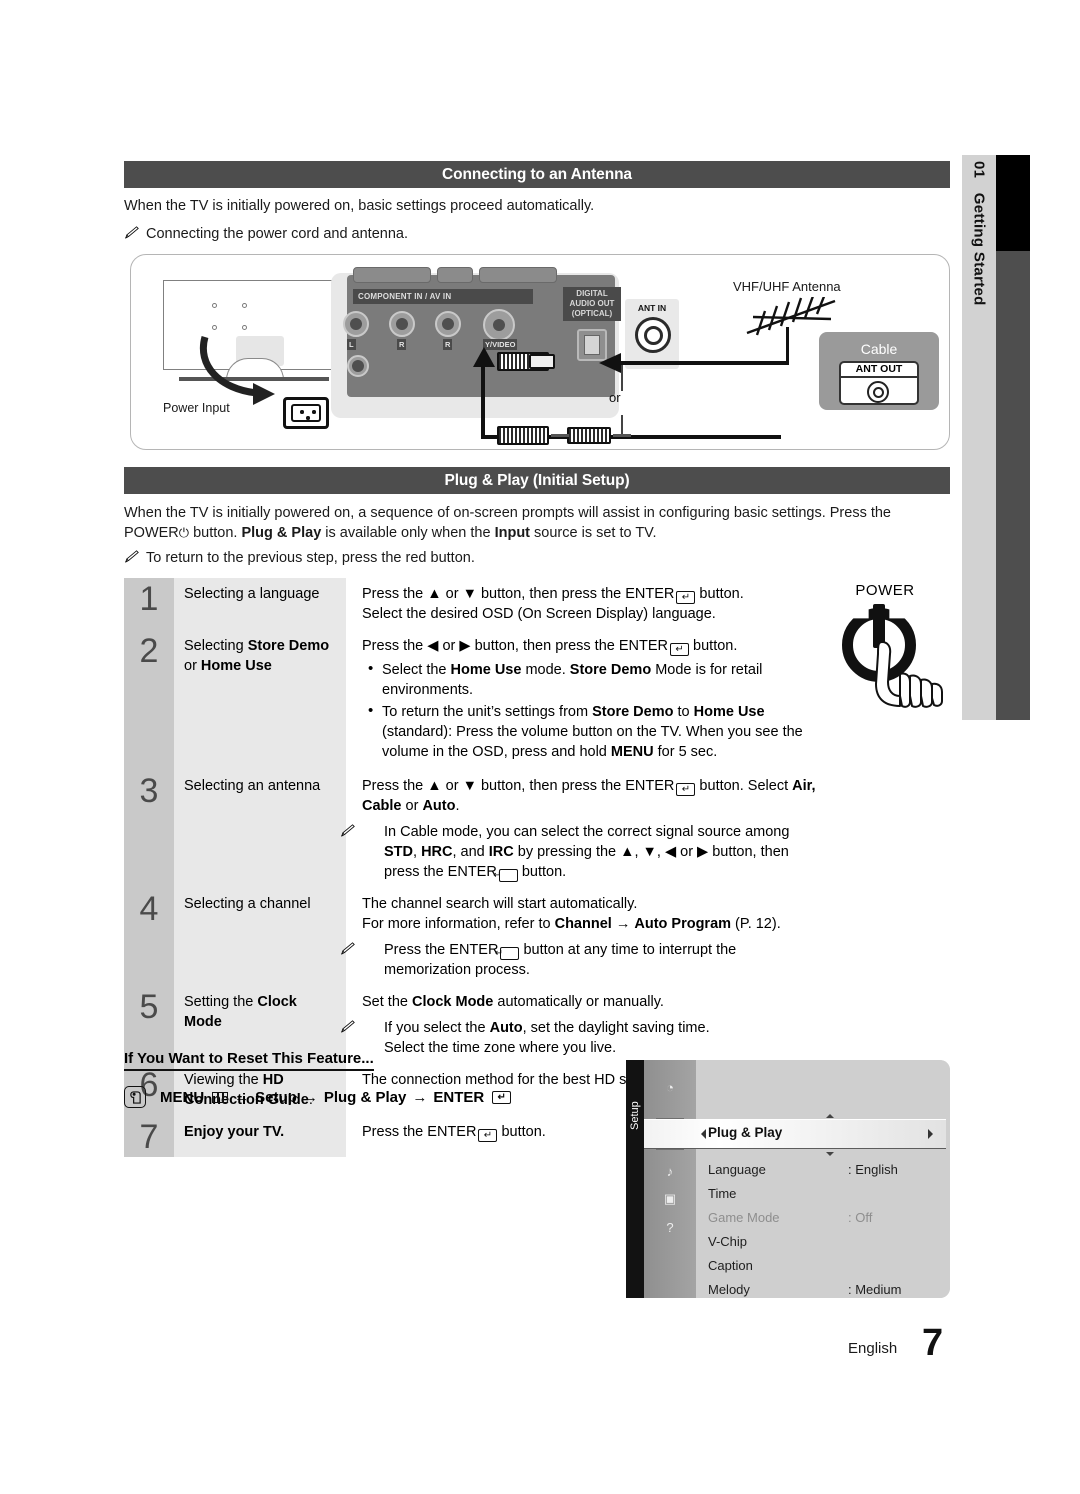  Describe the element at coordinates (879, 370) in the screenshot. I see `ant-out-label: ANT OUT` at that location.